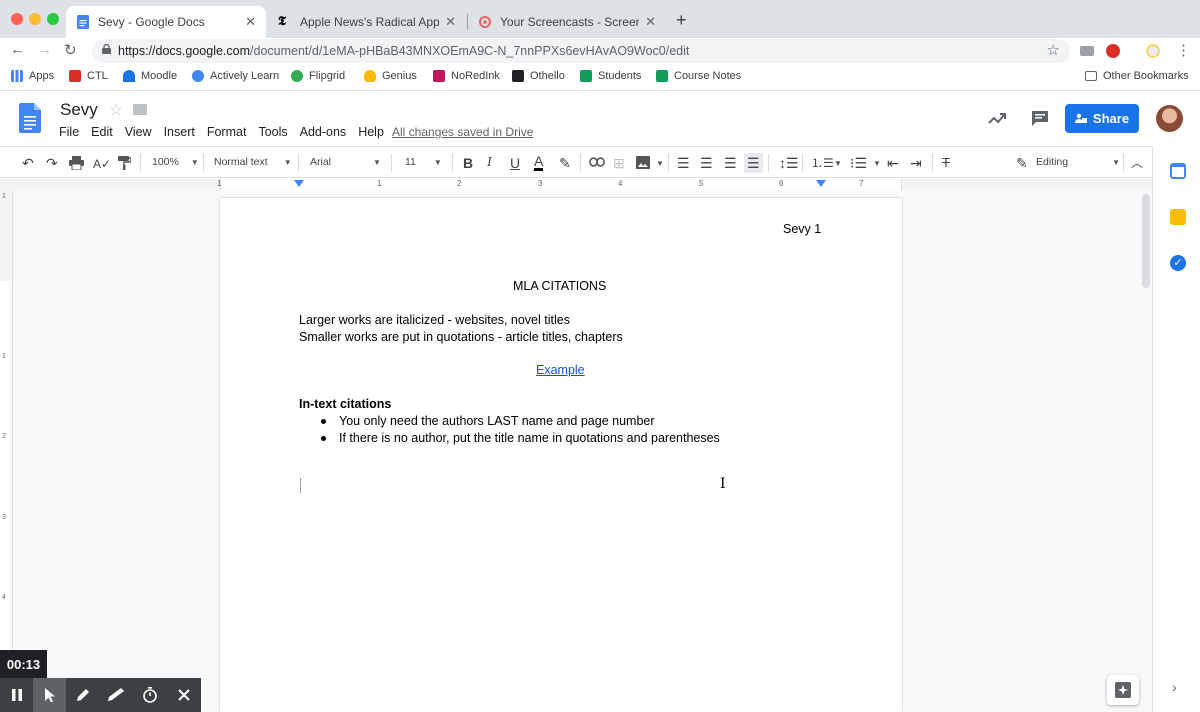 The image size is (1200, 712). Describe the element at coordinates (789, 163) in the screenshot. I see `line-spacing-icon: ↕☰` at that location.